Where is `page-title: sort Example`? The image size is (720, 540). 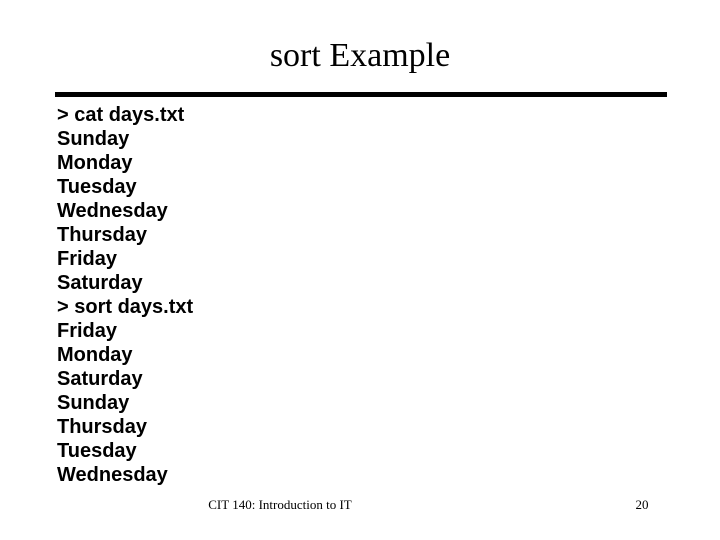
page-title: sort Example is located at coordinates (360, 55).